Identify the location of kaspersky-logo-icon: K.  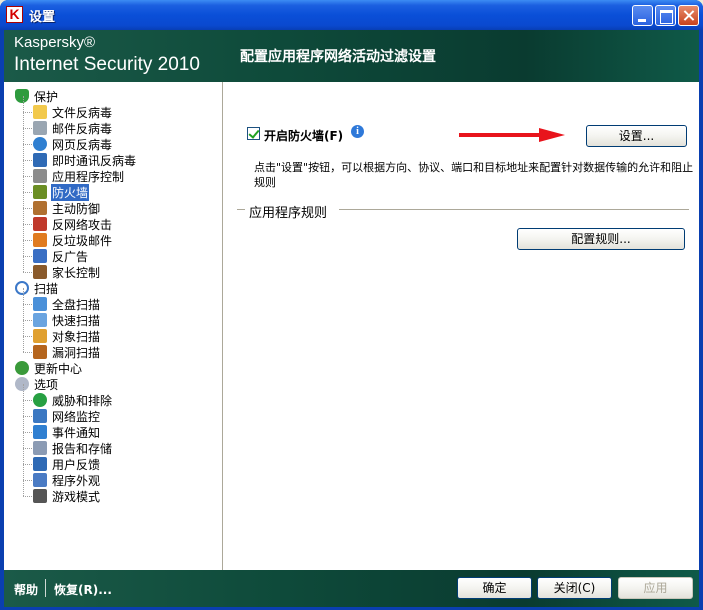
(14, 14).